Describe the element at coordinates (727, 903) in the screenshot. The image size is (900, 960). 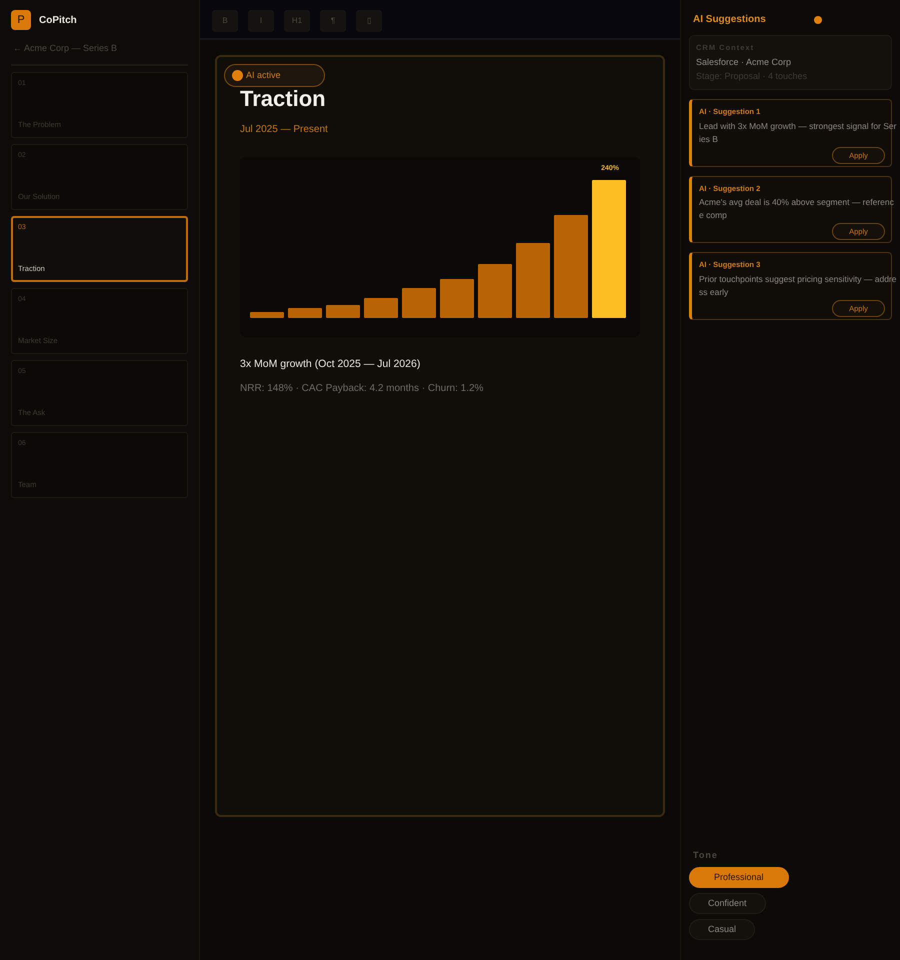
I see `tone-option: Confident` at that location.